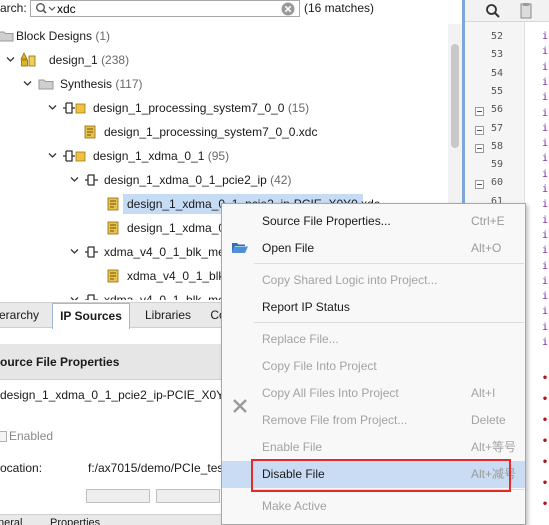  I want to click on menu-item-label: Report IP Status, so click(306, 307).